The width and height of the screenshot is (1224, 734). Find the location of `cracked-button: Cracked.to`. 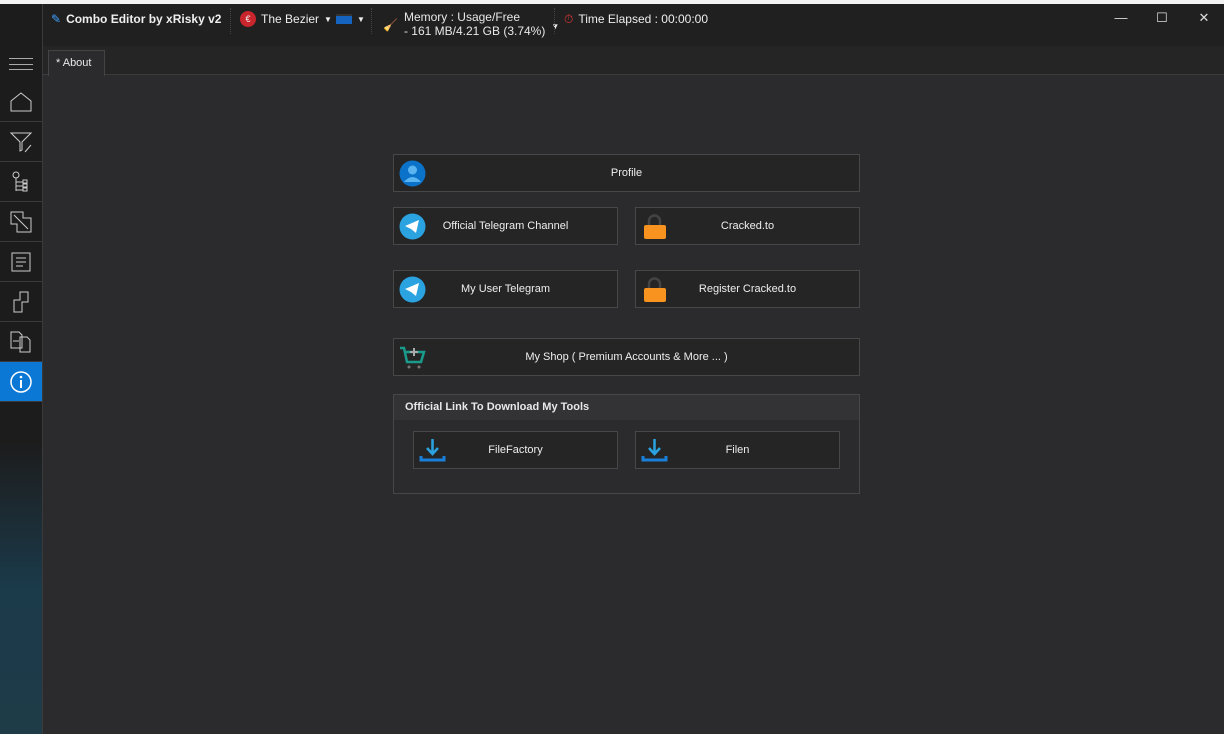

cracked-button: Cracked.to is located at coordinates (747, 226).